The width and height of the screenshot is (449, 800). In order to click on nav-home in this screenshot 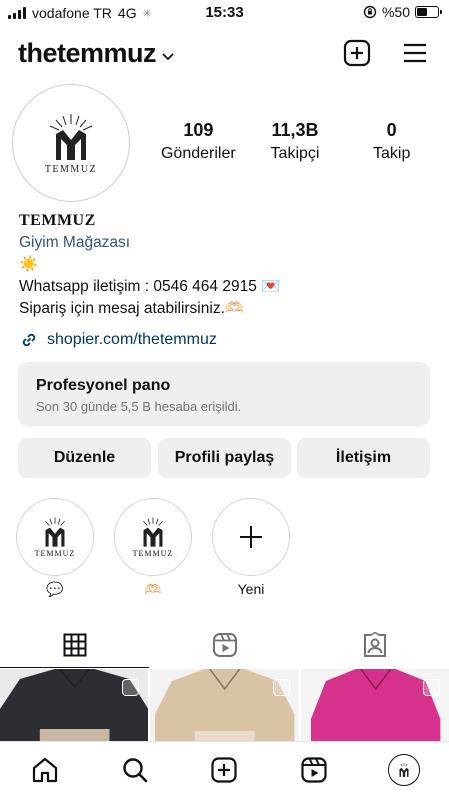, I will do `click(45, 770)`.